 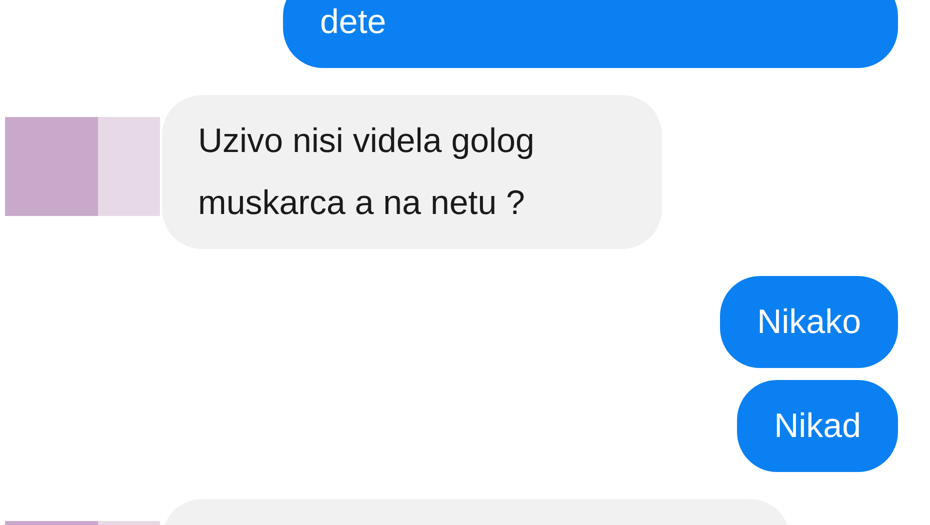 I want to click on outgoing-message-bubble: Nikad, so click(x=817, y=426).